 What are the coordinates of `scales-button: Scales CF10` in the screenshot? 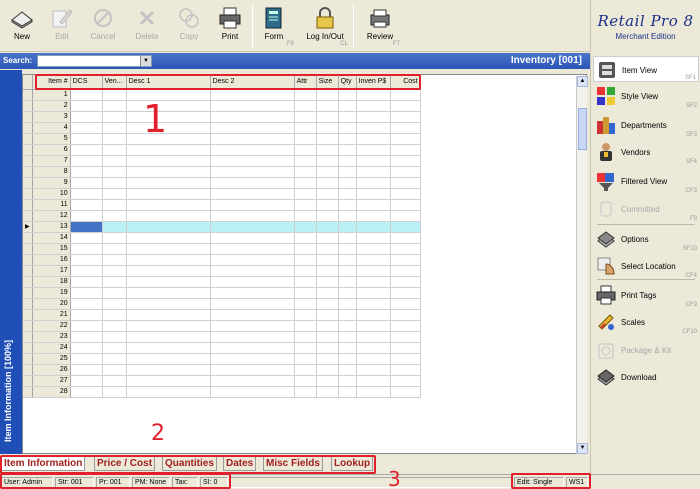 It's located at (646, 322).